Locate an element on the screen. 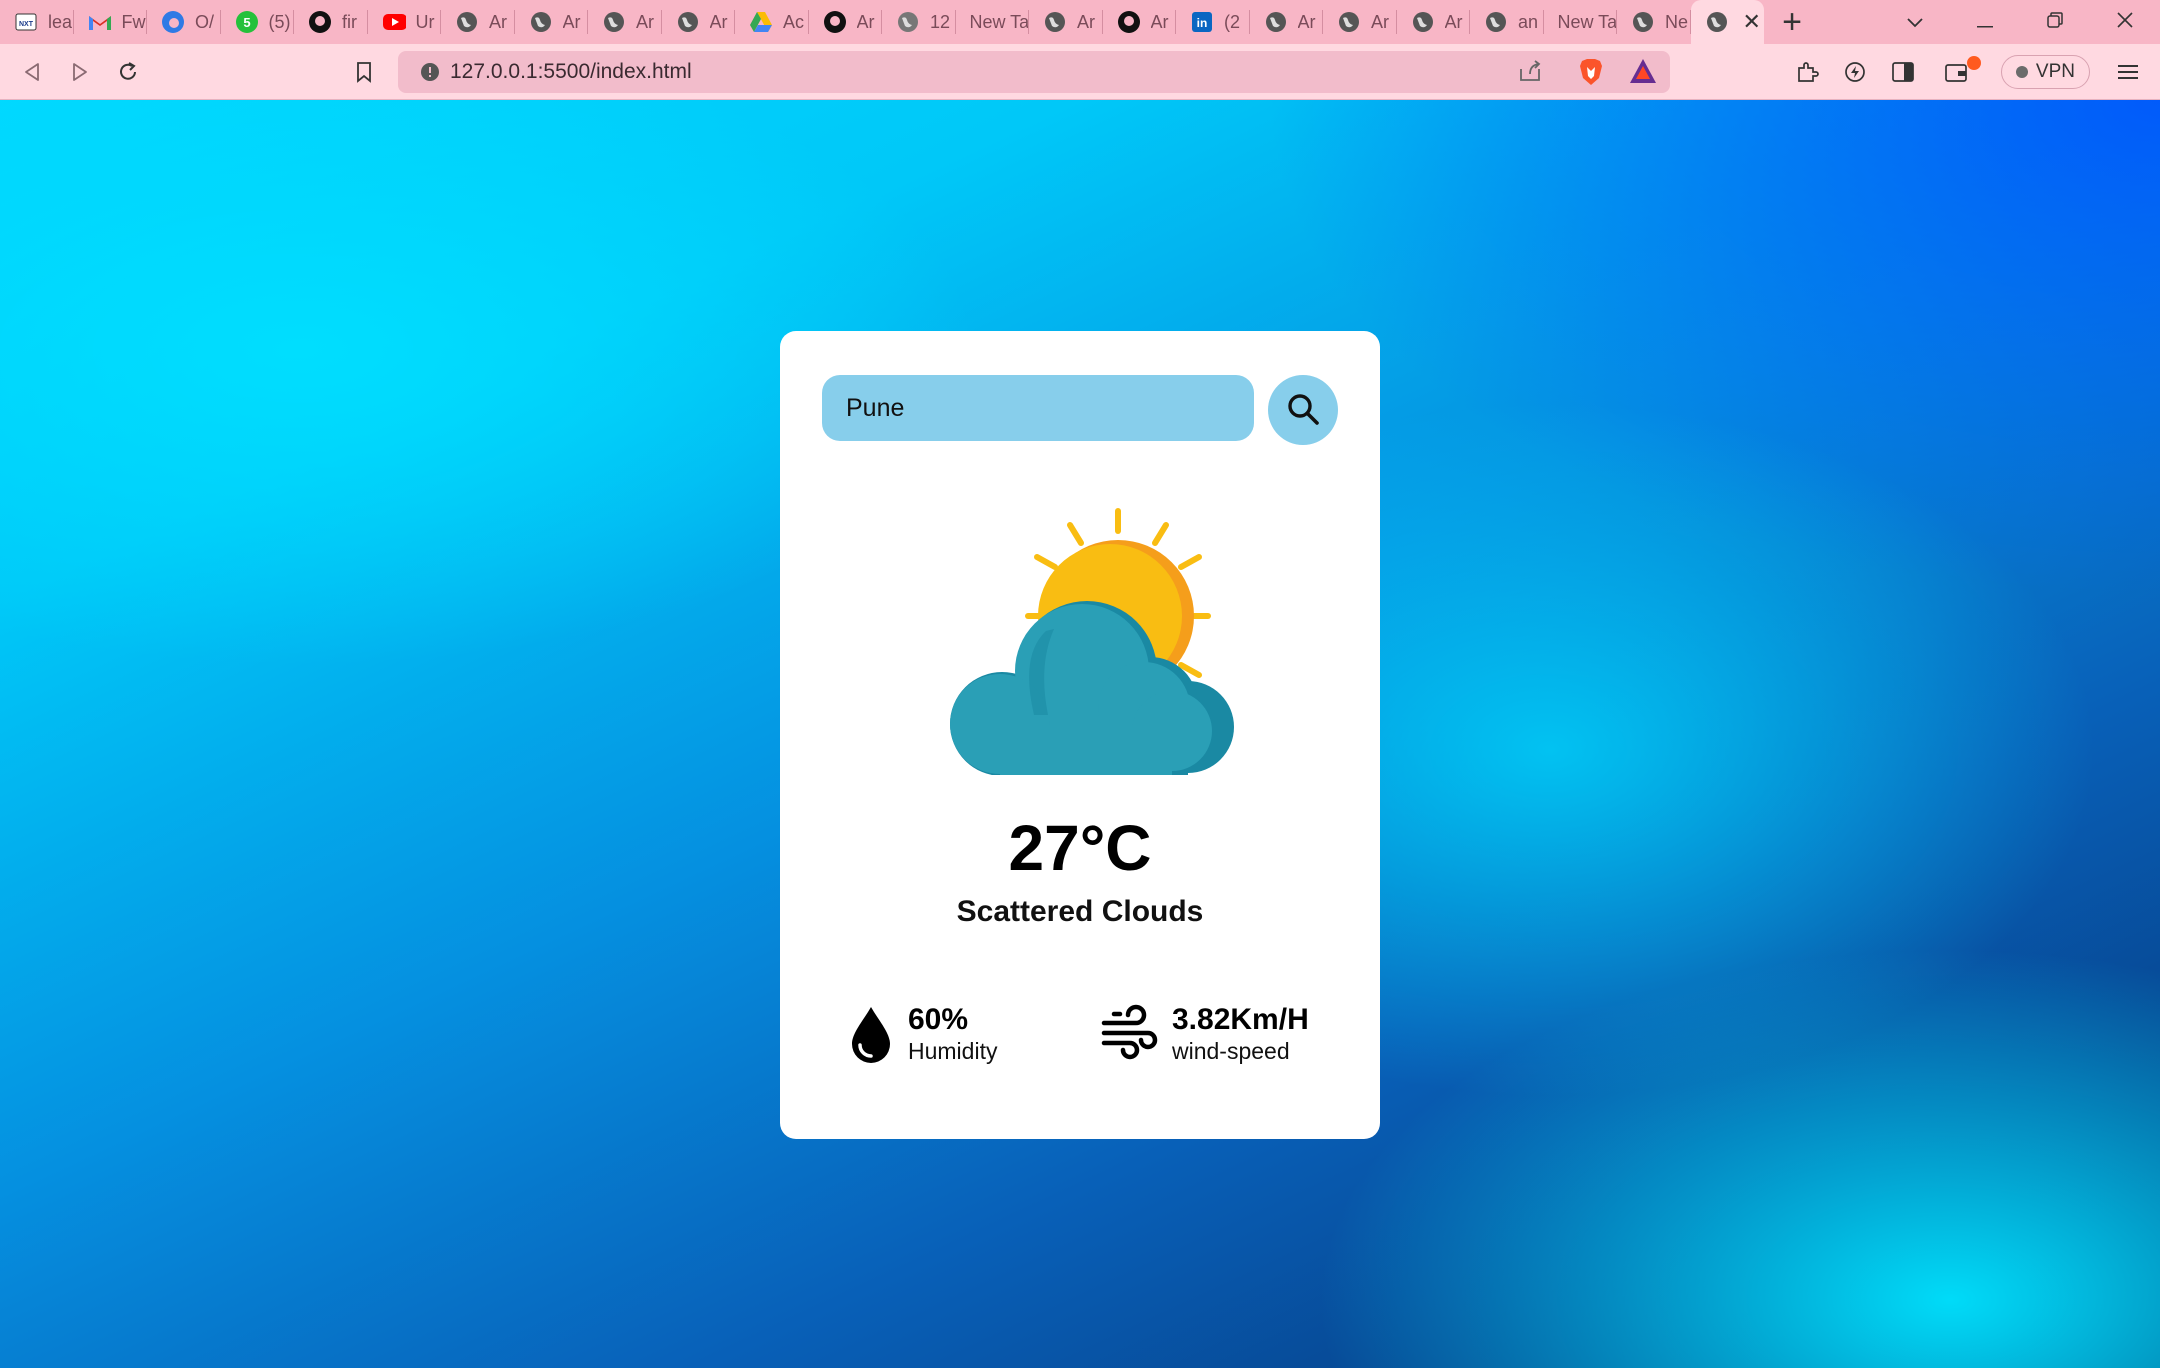 Image resolution: width=2160 pixels, height=1368 pixels. wallet-icon is located at coordinates (1957, 72).